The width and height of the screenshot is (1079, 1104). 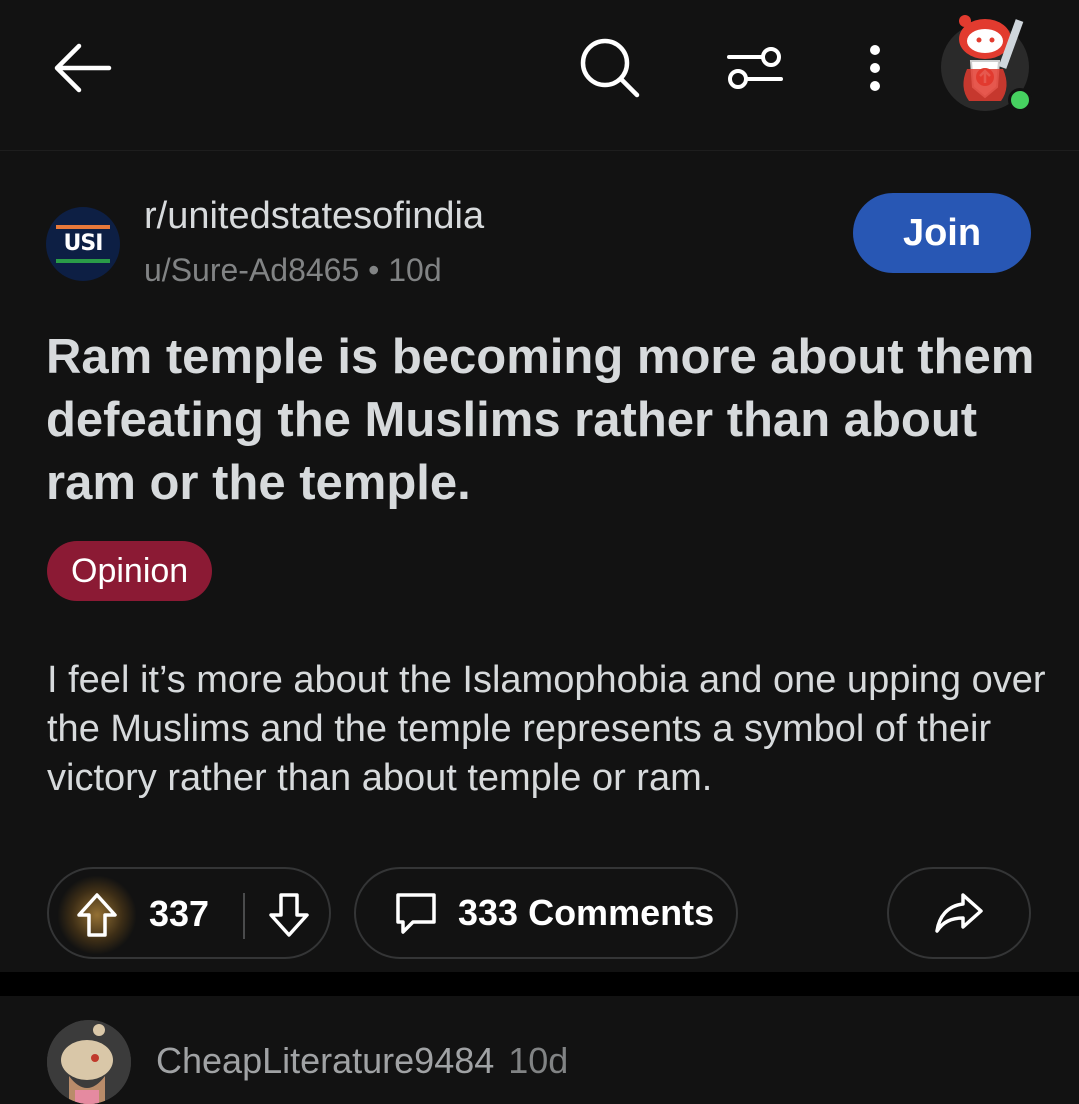 I want to click on vertical-dots-icon, so click(x=875, y=68).